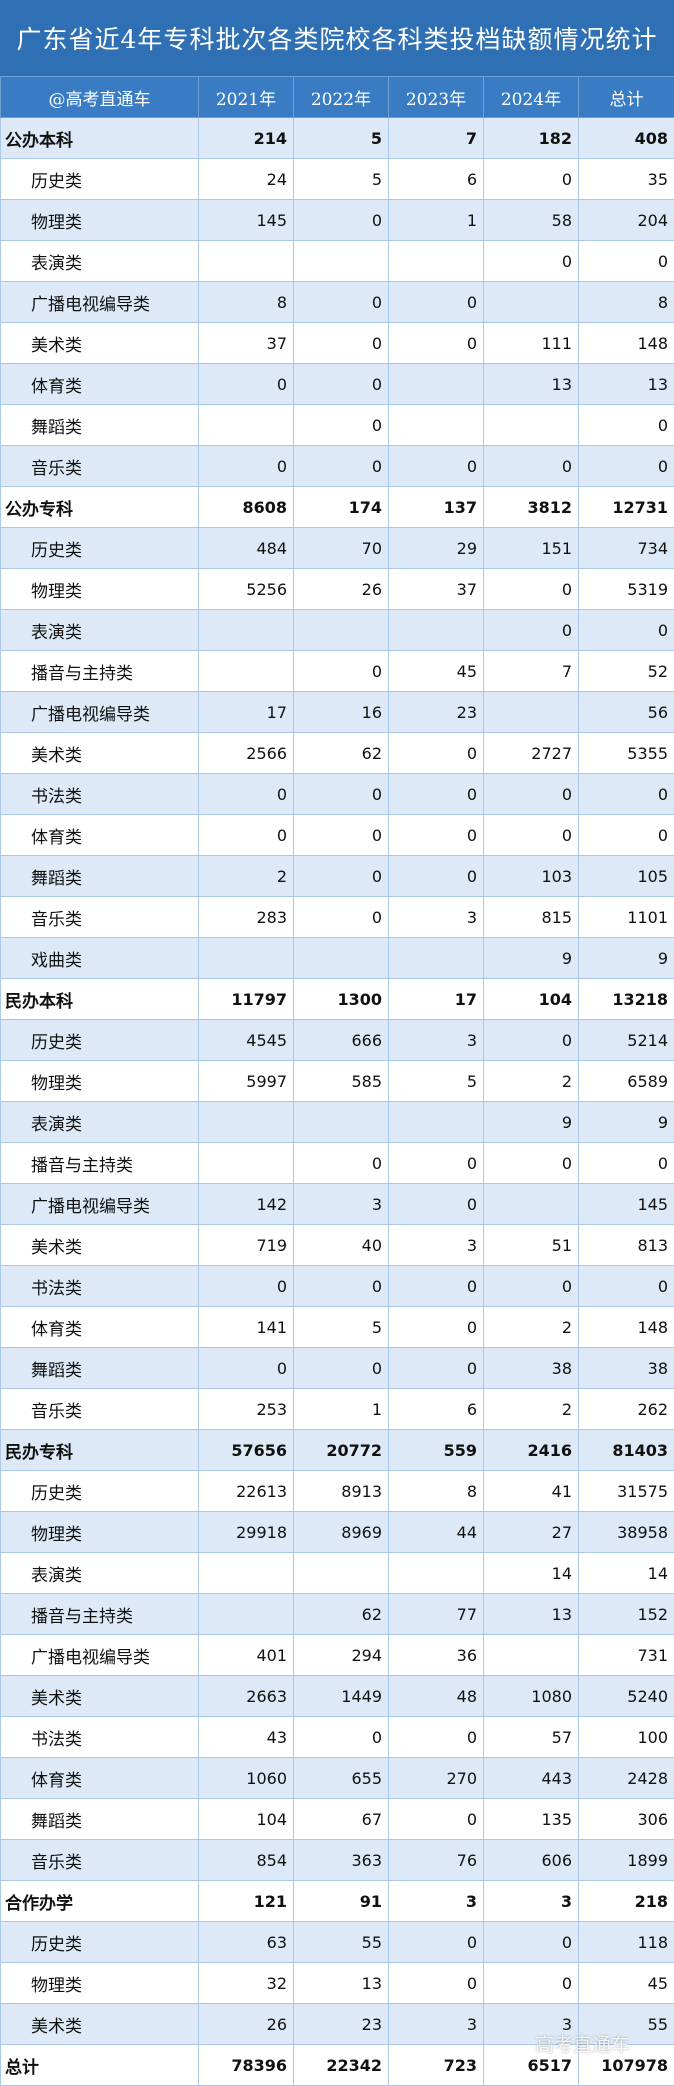 The height and width of the screenshot is (2086, 674). I want to click on row-label: 民办专科, so click(100, 1450).